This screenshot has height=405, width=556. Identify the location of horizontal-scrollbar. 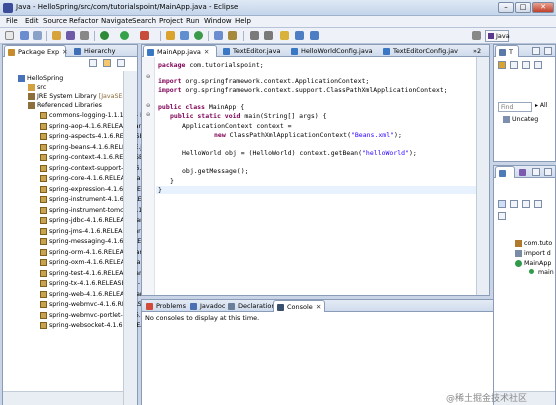
(63, 398).